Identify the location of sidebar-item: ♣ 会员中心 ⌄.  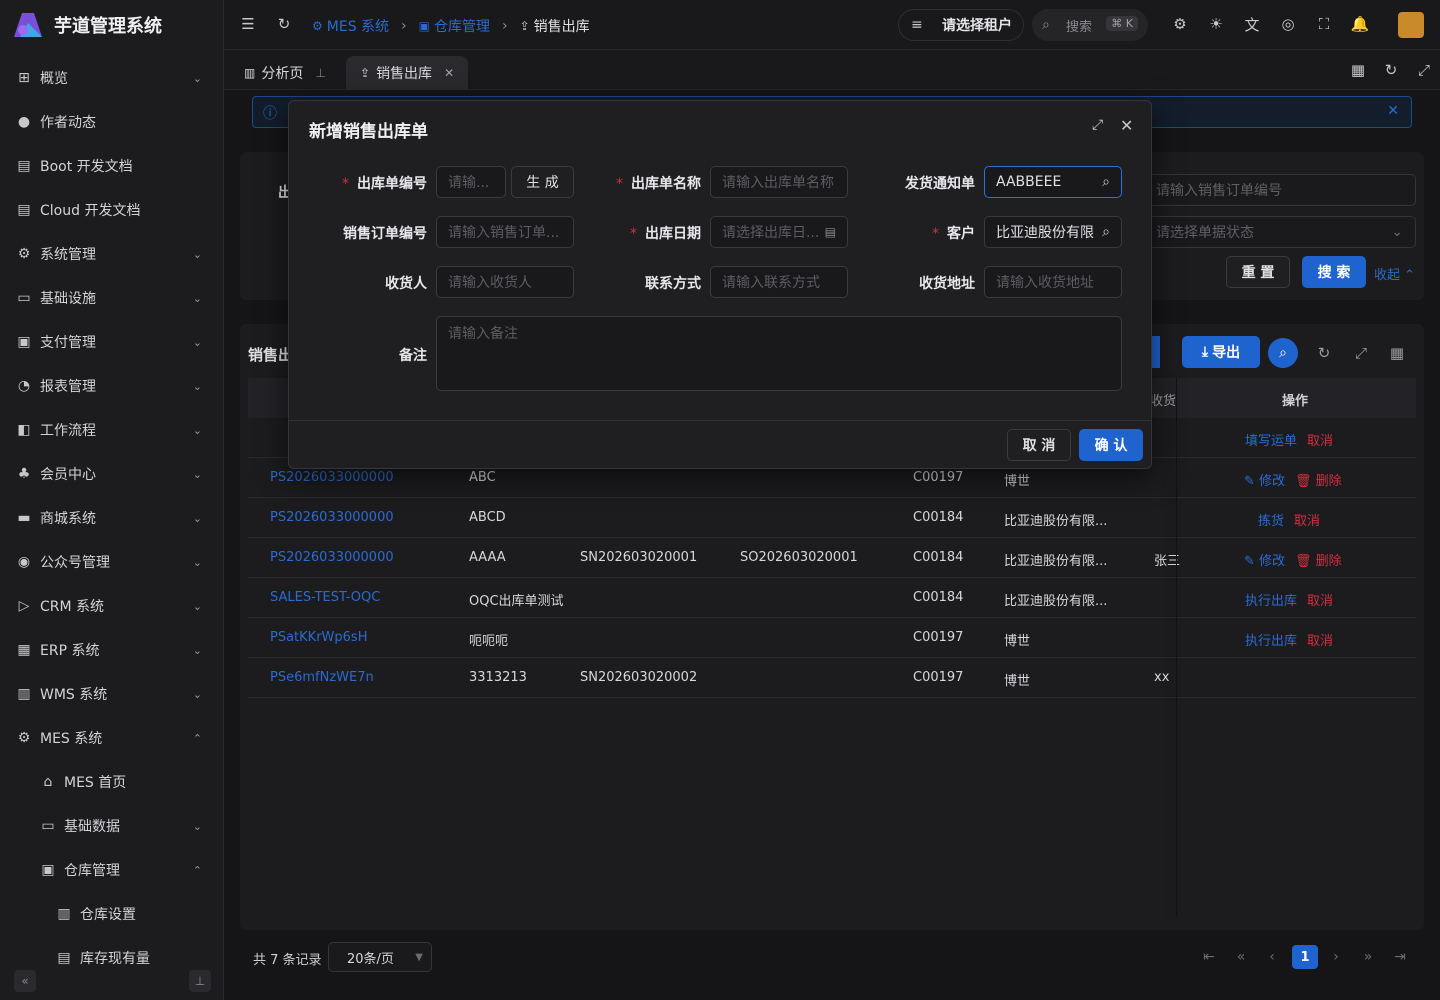
(112, 474).